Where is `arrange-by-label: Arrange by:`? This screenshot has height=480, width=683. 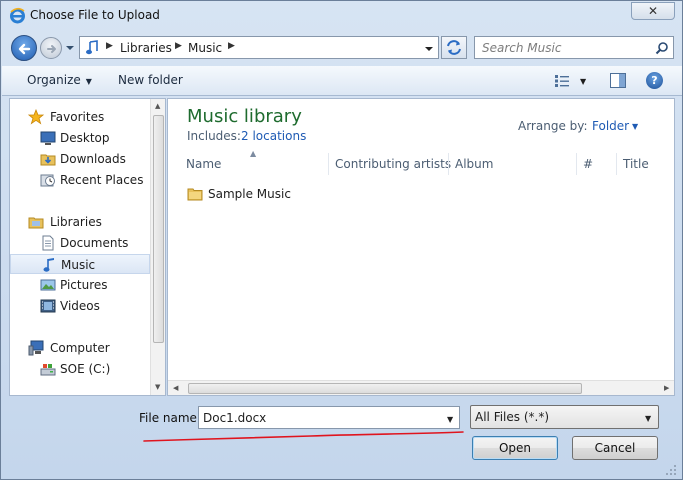 arrange-by-label: Arrange by: is located at coordinates (553, 126).